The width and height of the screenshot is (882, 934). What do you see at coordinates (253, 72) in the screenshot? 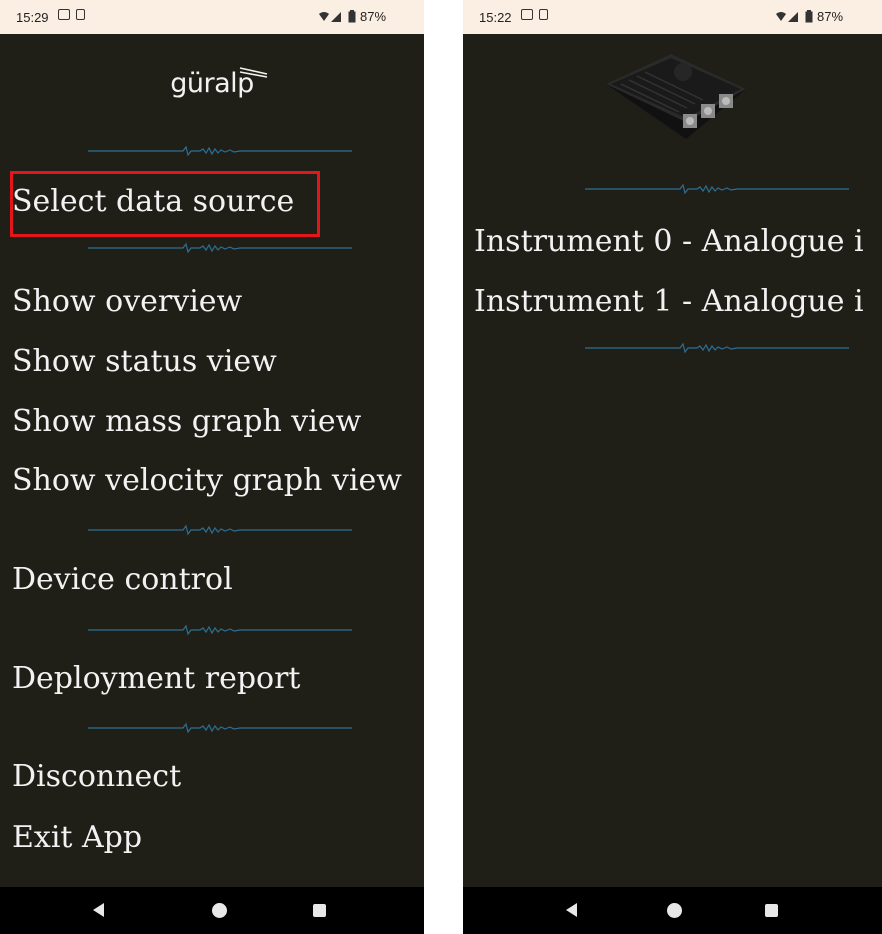
I see `logo-swoosh-icon` at bounding box center [253, 72].